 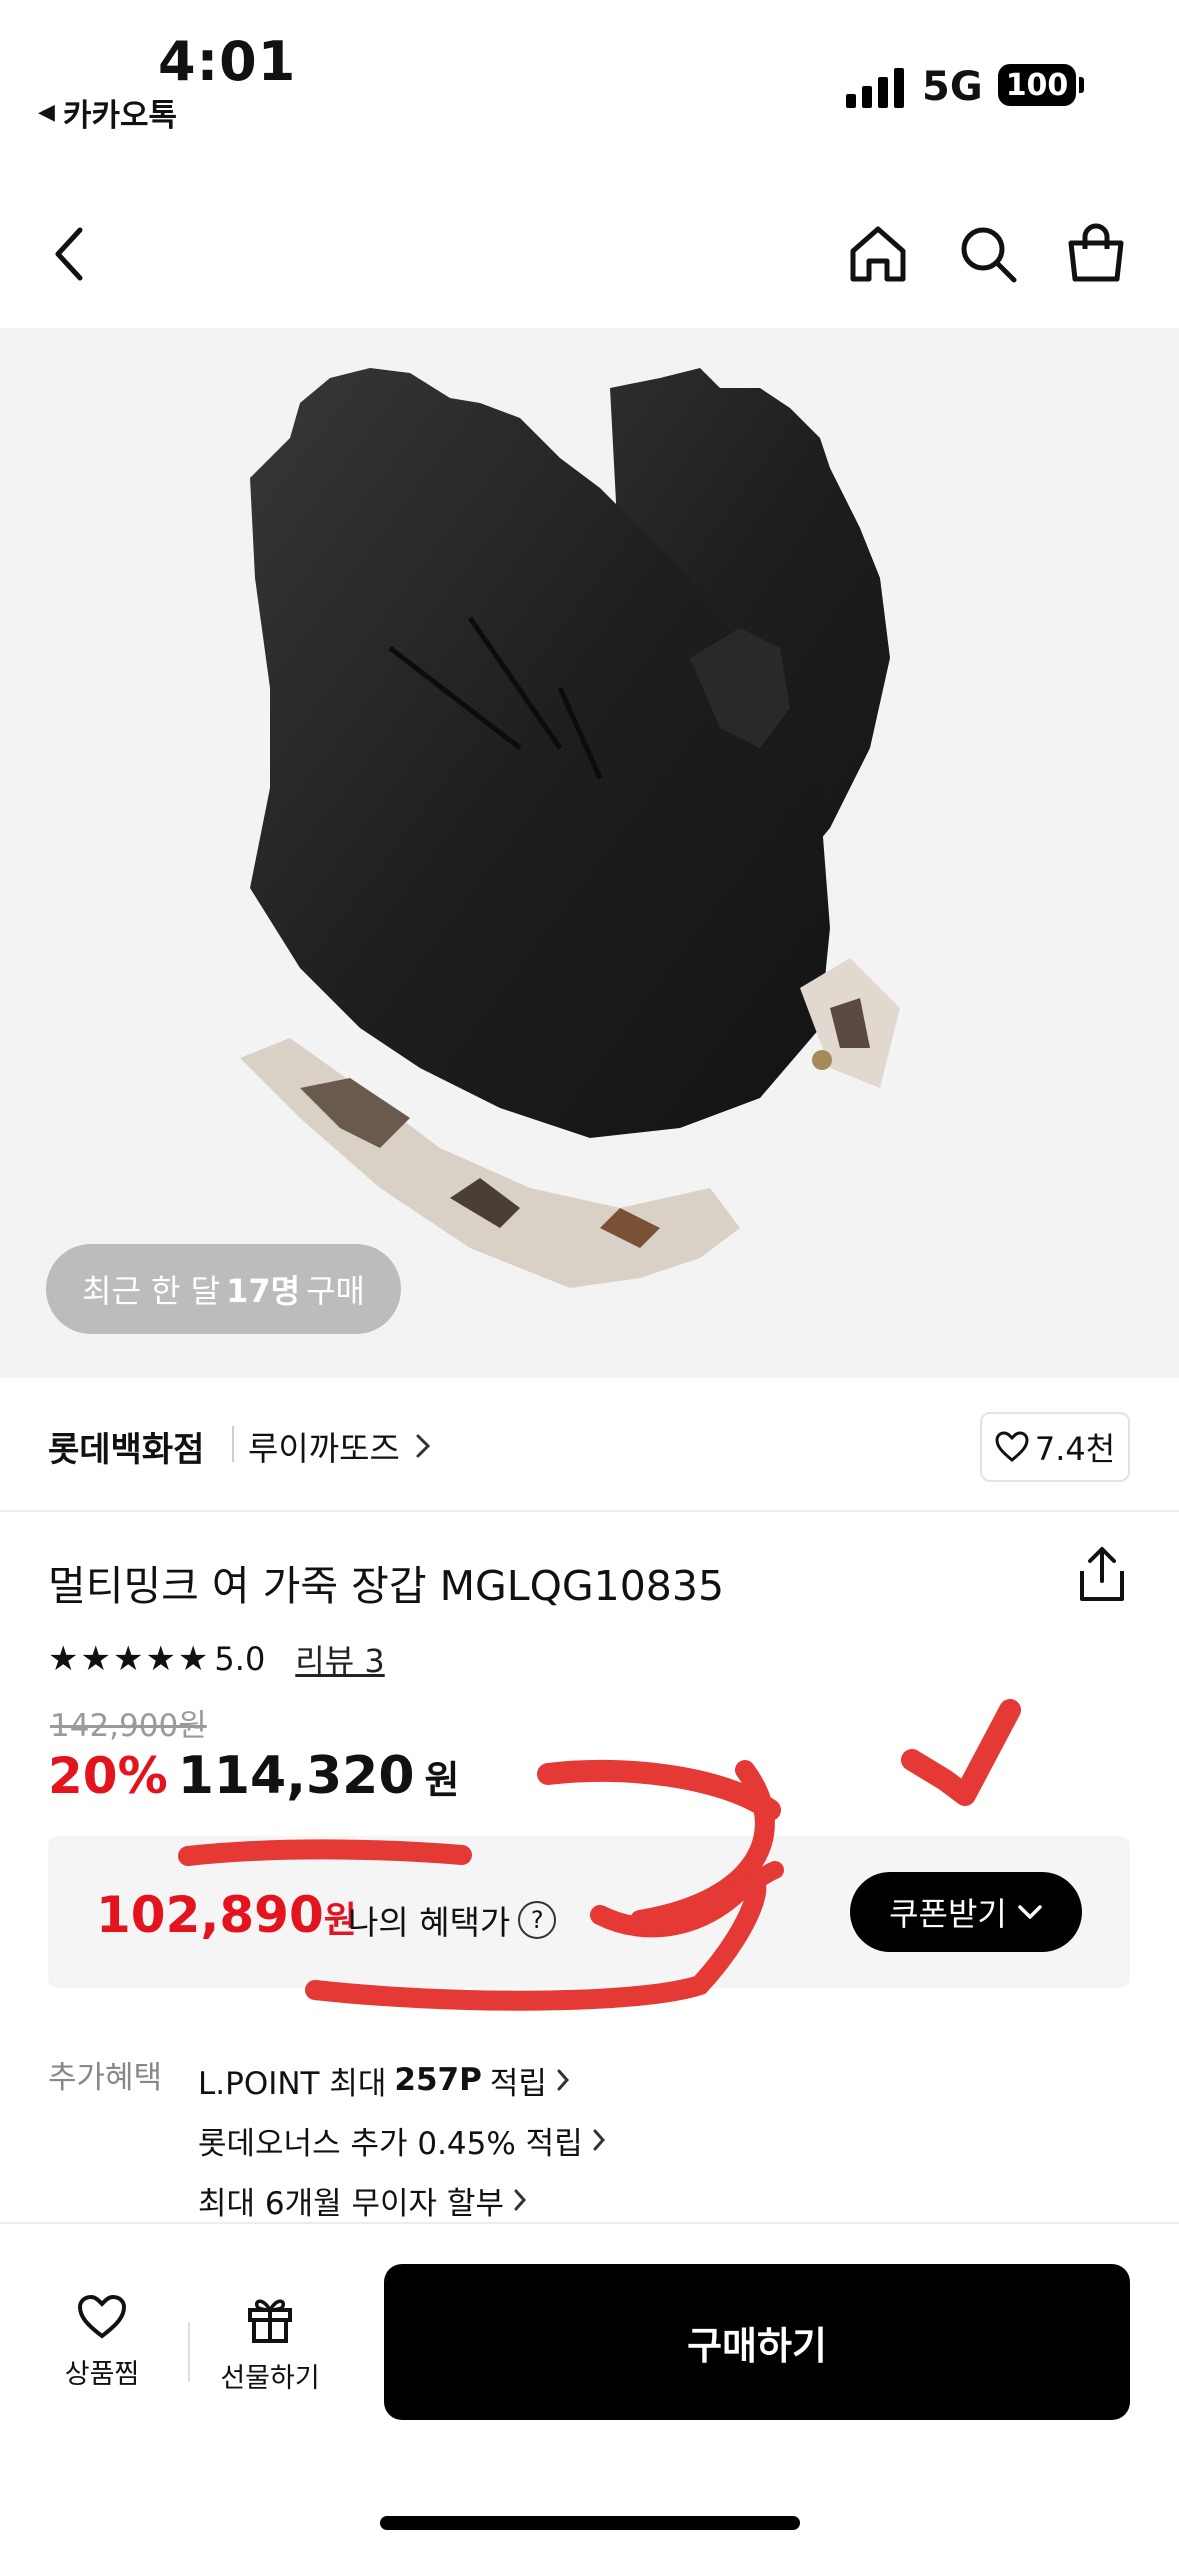 What do you see at coordinates (351, 2203) in the screenshot?
I see `installment-text: 최대 6개월 무이자 할부` at bounding box center [351, 2203].